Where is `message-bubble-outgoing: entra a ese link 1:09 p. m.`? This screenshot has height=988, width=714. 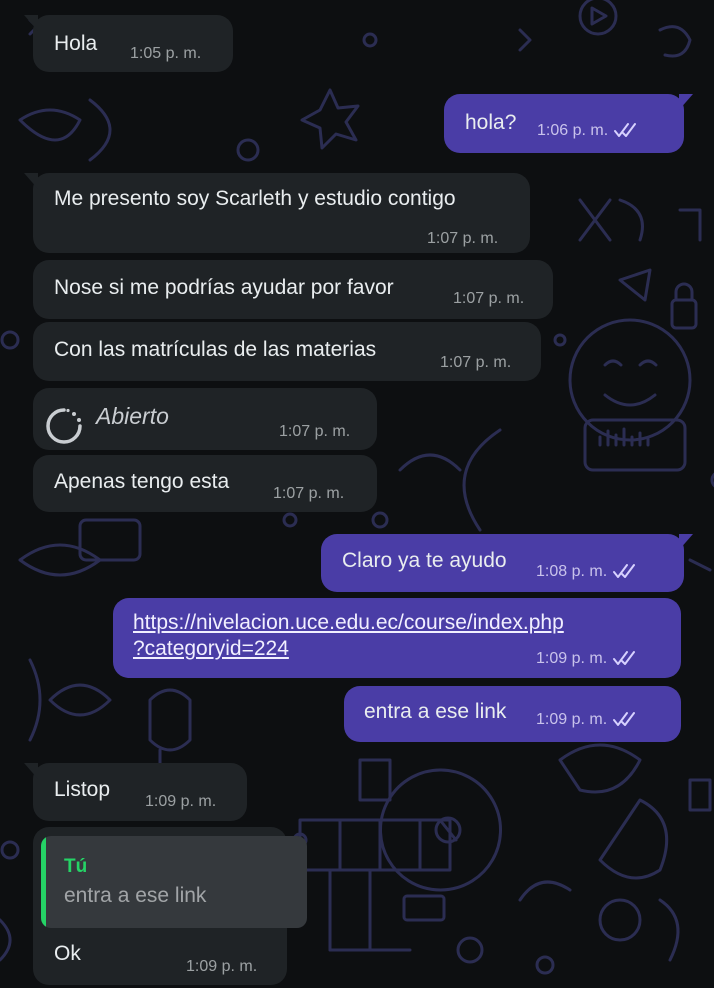 message-bubble-outgoing: entra a ese link 1:09 p. m. is located at coordinates (512, 714).